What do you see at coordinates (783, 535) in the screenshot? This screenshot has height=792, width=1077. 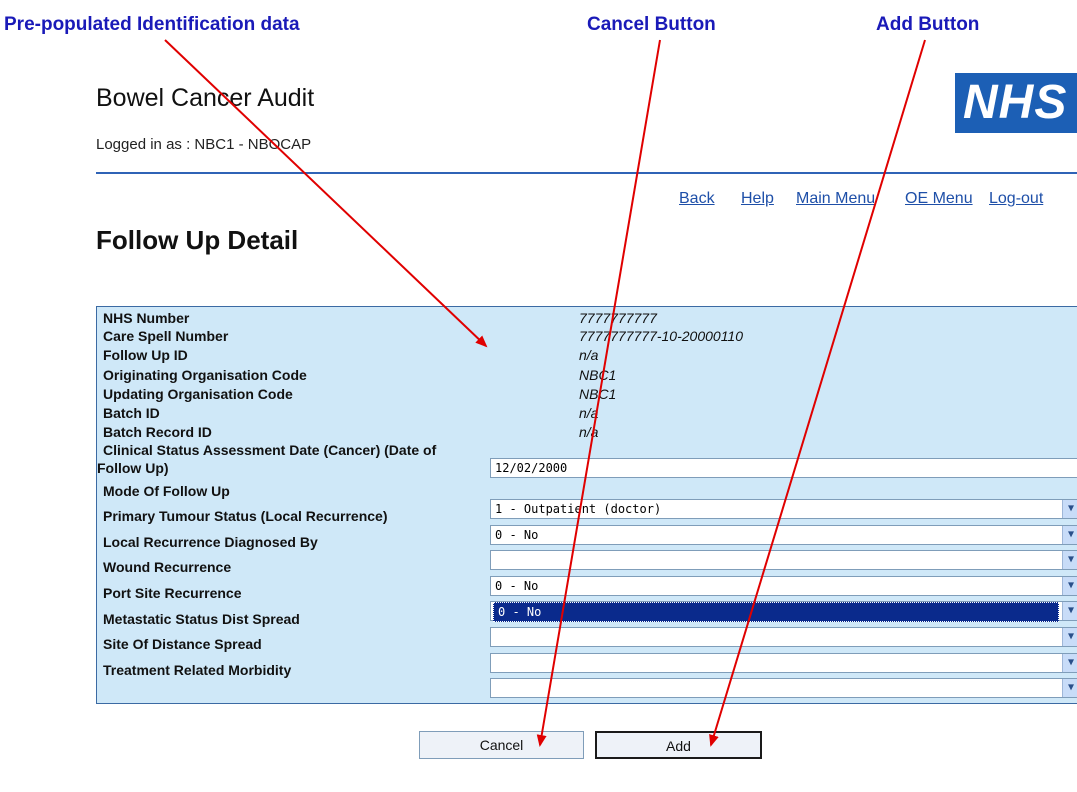 I see `primary-tumour-status-select: 0 - No ▼` at bounding box center [783, 535].